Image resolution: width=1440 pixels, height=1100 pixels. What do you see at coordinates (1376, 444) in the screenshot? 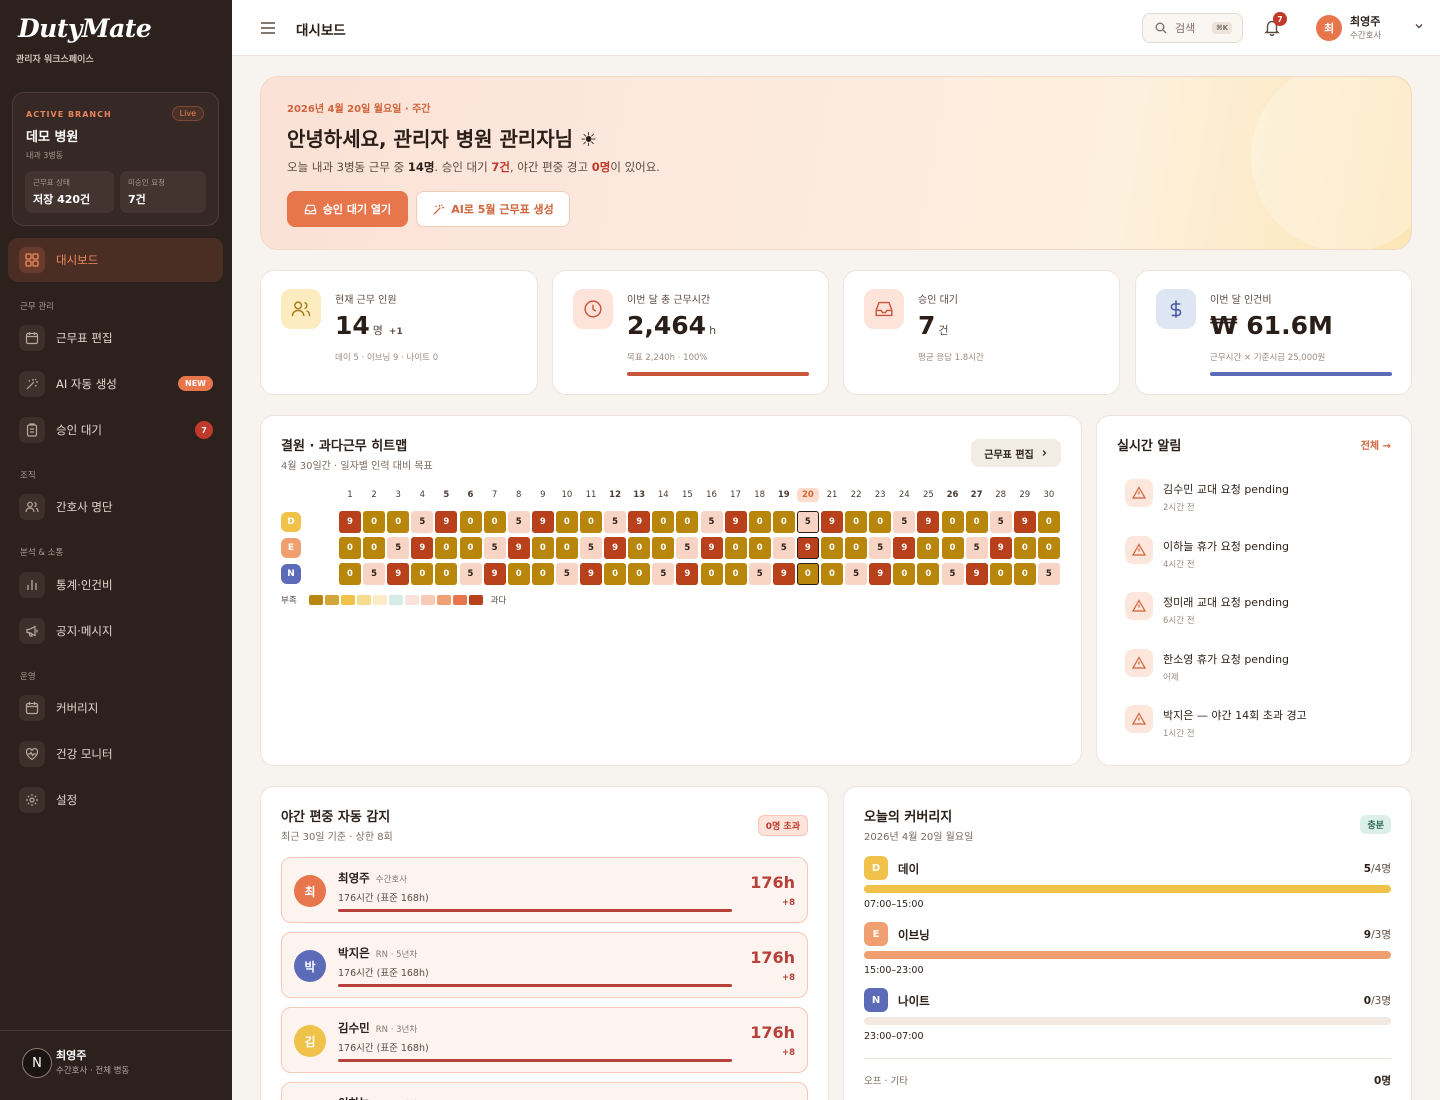
I see `view-all-link: 전체 →` at bounding box center [1376, 444].